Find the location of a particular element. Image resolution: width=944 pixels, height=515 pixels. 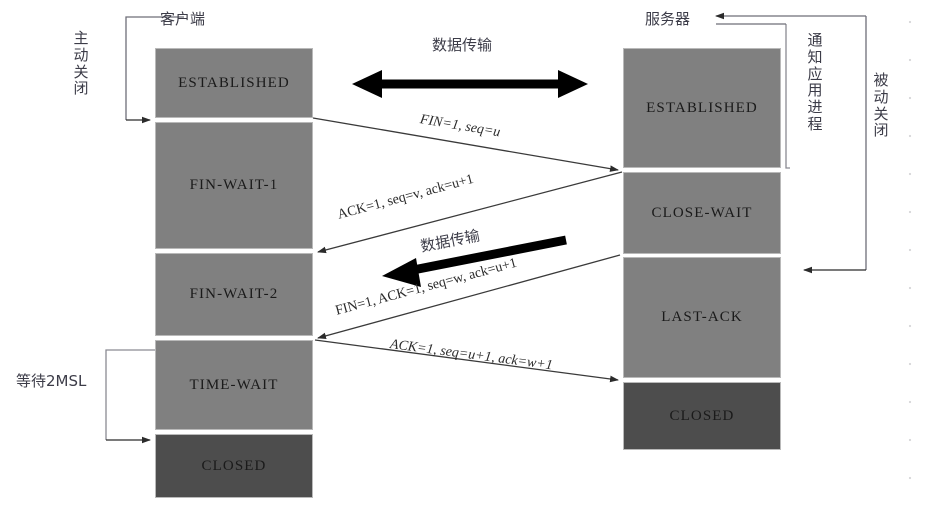

server-state-established-label: ESTABLISHED is located at coordinates (702, 107).